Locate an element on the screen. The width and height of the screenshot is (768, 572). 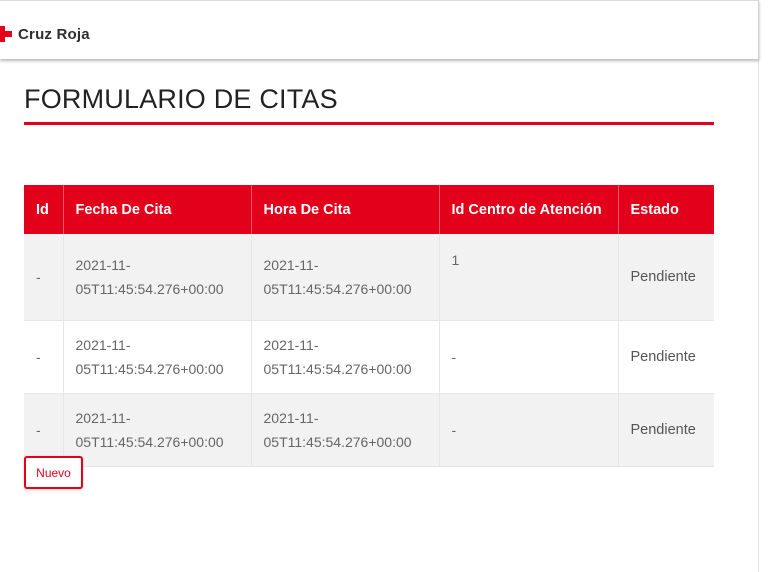
column-header-centro: Id Centro de Atención is located at coordinates (529, 209).